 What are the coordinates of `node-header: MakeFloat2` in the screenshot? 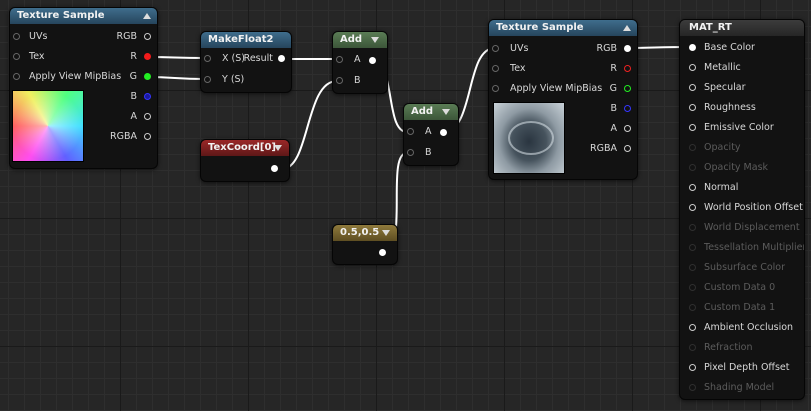 It's located at (246, 40).